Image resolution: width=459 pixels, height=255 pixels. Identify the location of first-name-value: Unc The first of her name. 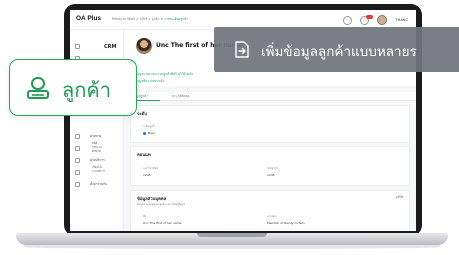
(162, 223).